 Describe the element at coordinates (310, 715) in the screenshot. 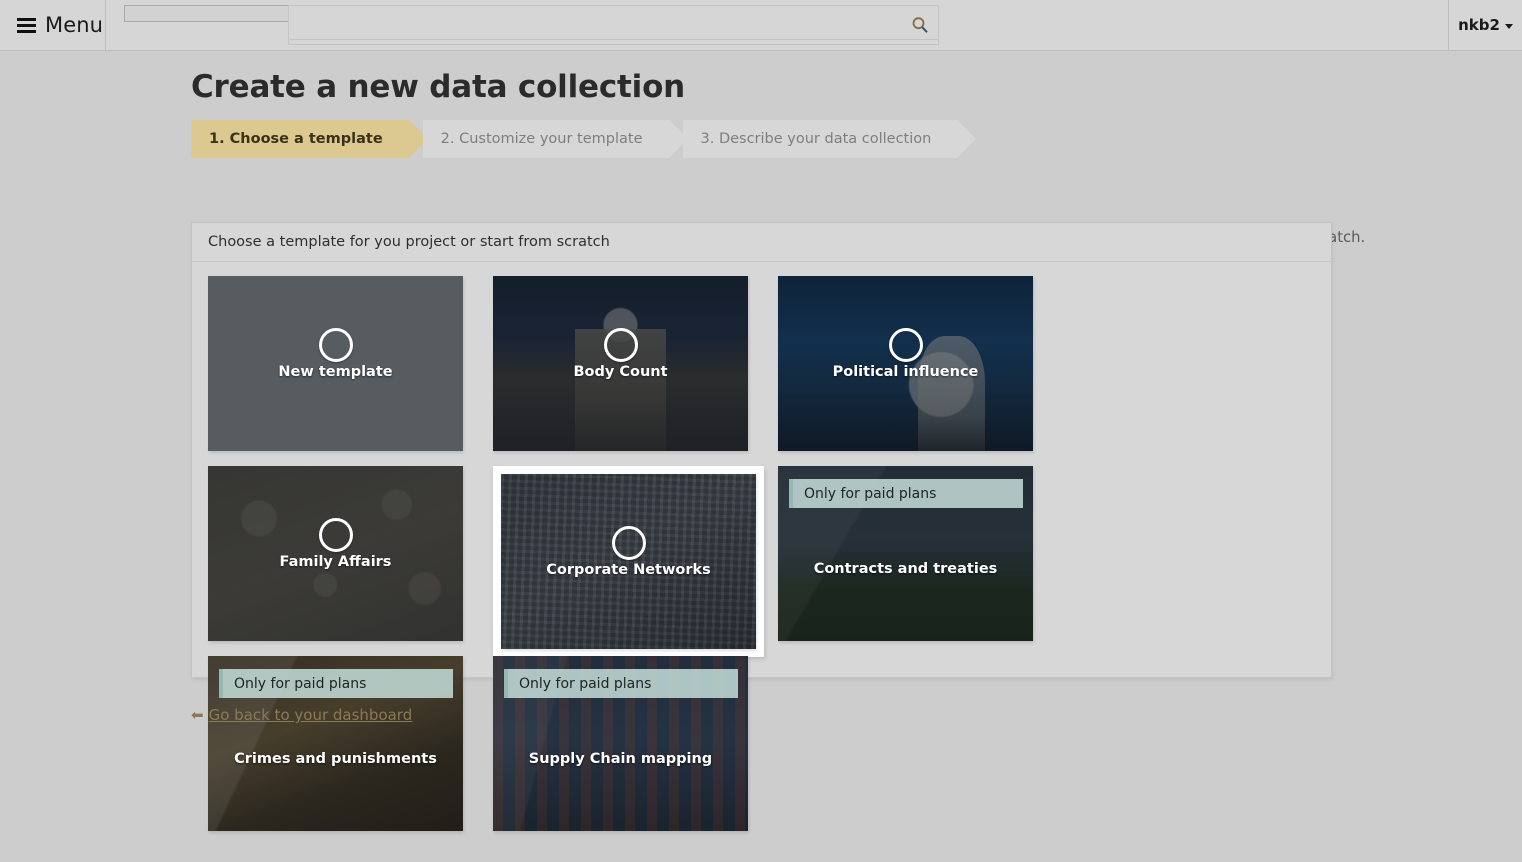

I see `back-to-dashboard-label: Go back to your dashboard` at that location.